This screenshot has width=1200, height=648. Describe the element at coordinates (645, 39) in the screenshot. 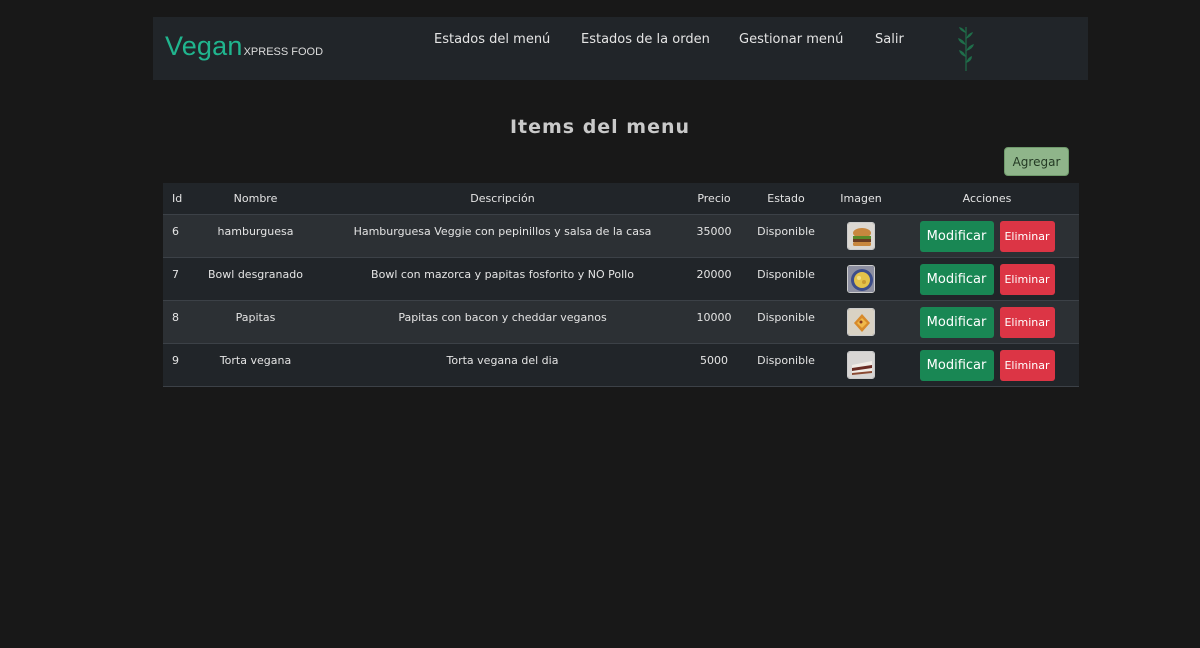

I see `nav-link-order-states: Estados de la orden` at that location.